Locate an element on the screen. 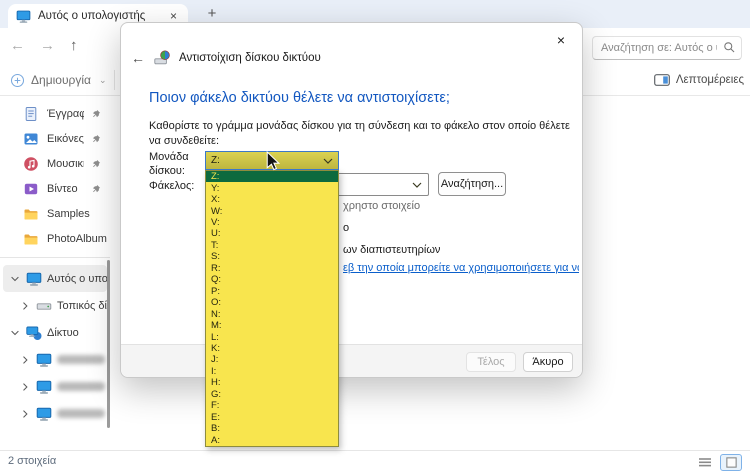 Image resolution: width=750 pixels, height=472 pixels. sidebar-item: Βίντεο is located at coordinates (55, 188).